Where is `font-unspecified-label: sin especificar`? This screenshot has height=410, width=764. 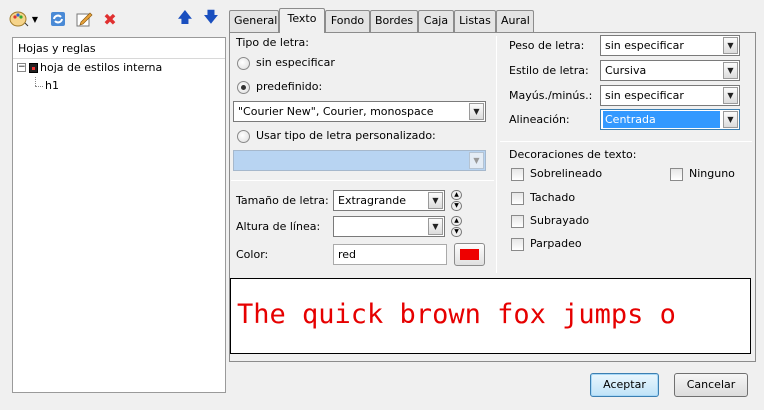 font-unspecified-label: sin especificar is located at coordinates (295, 62).